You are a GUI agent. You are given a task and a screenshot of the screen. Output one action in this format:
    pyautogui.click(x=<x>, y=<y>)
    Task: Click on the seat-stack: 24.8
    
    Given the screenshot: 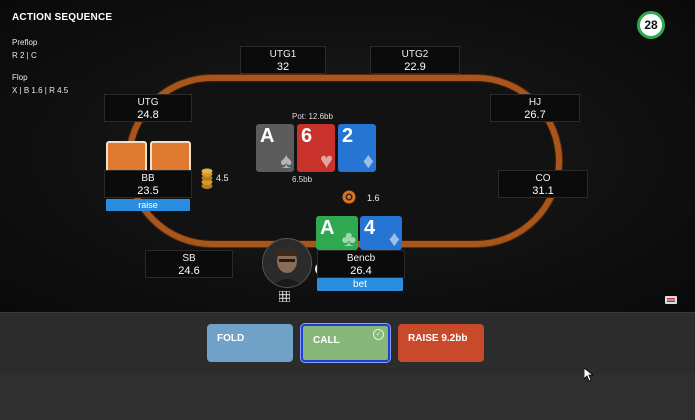 What is the action you would take?
    pyautogui.click(x=148, y=115)
    